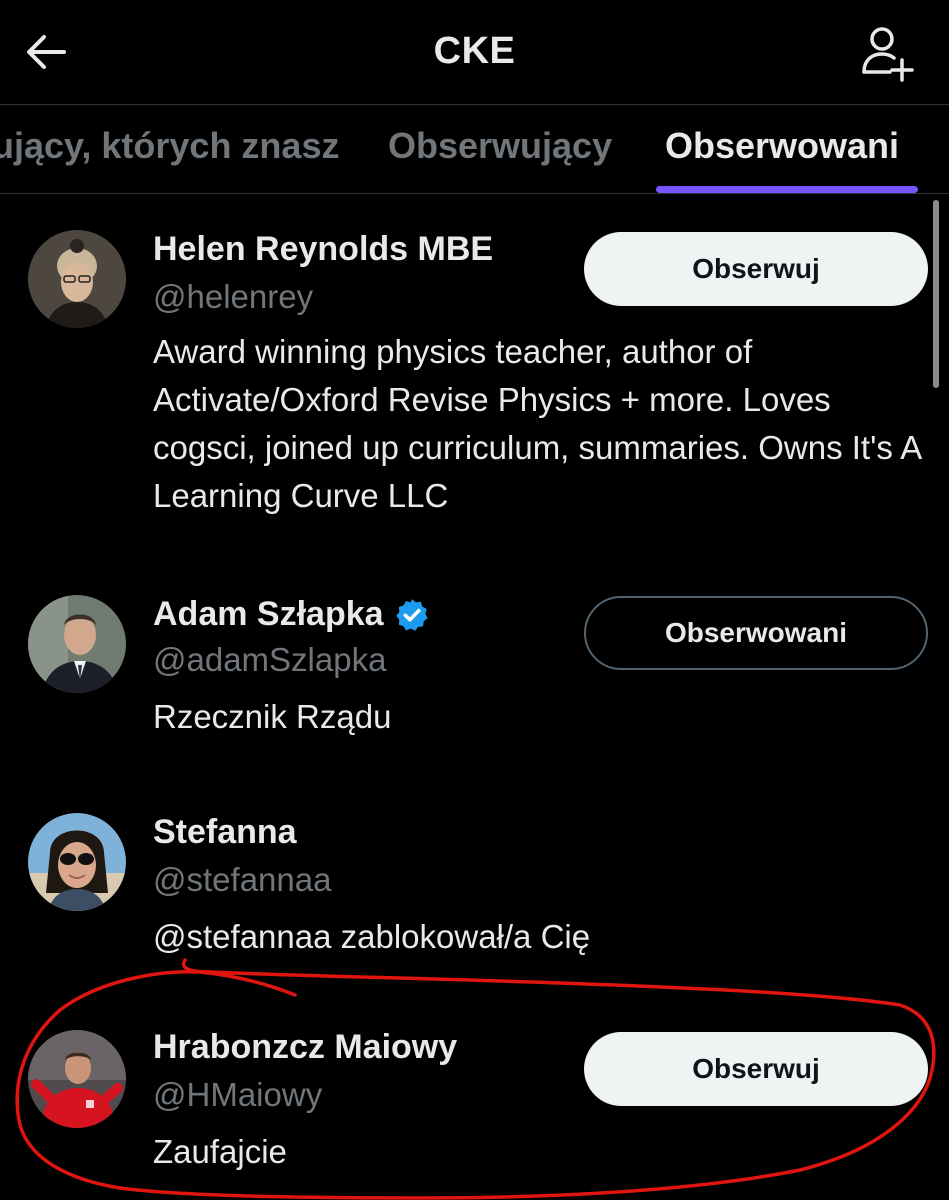 This screenshot has height=1200, width=949. I want to click on user-bio: Rzecznik Rządu, so click(272, 716).